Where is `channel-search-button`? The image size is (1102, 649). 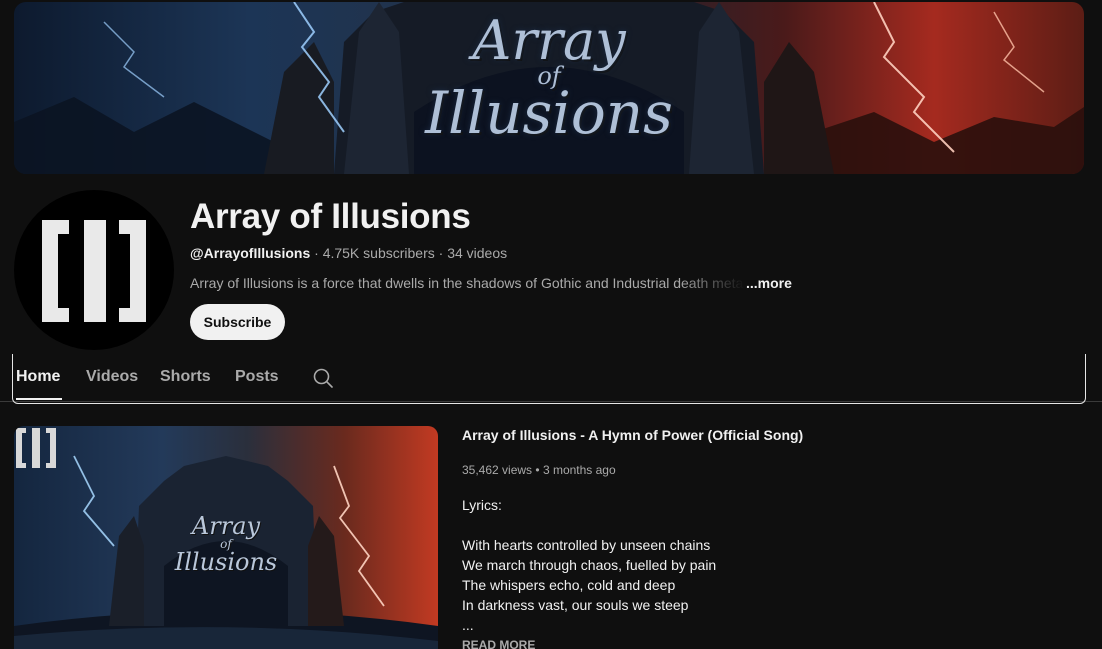
channel-search-button is located at coordinates (323, 378).